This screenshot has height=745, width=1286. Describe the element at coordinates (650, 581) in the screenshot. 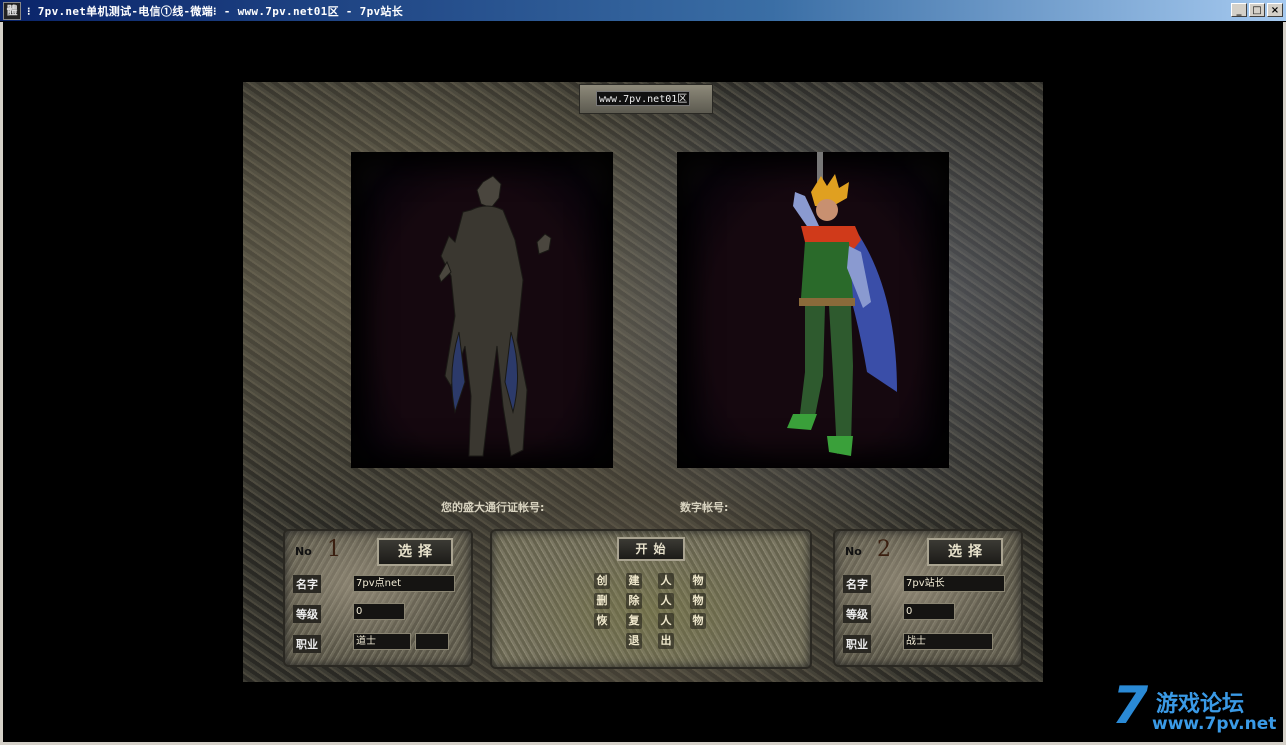

I see `create-character-button: 创建人物` at that location.